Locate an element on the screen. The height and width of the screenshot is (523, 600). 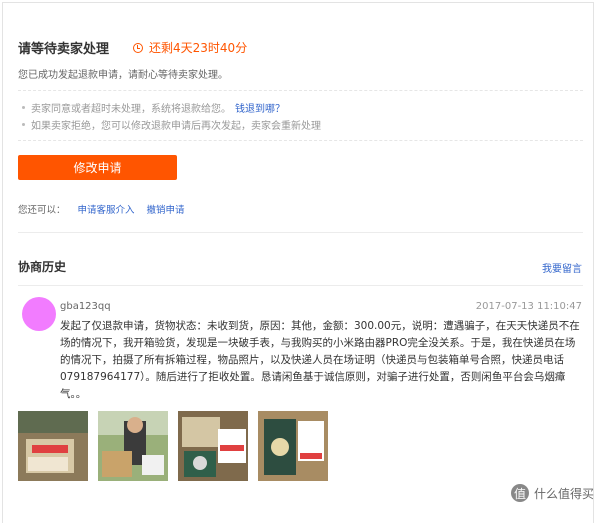
page-title: 请等待卖家处理 is located at coordinates (64, 49).